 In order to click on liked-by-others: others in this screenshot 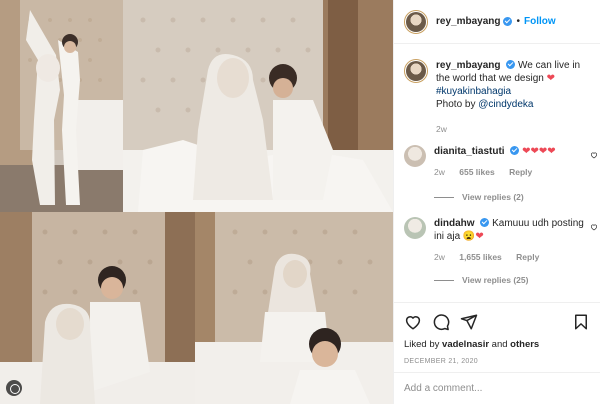, I will do `click(524, 344)`.